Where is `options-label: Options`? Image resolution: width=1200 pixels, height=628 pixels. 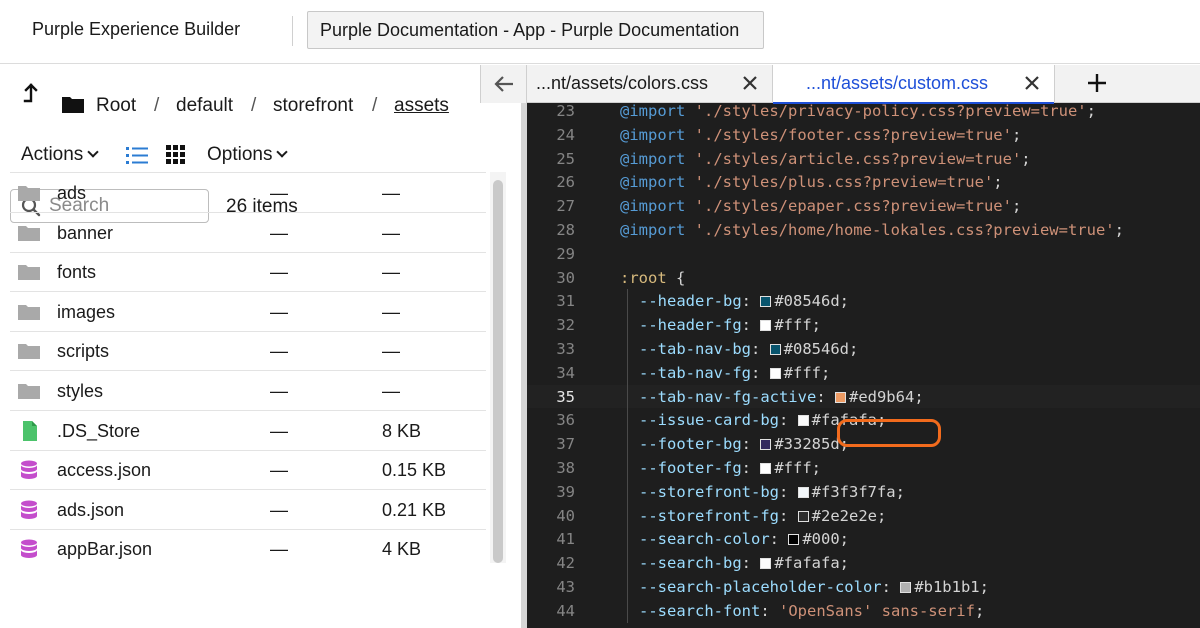 options-label: Options is located at coordinates (240, 154).